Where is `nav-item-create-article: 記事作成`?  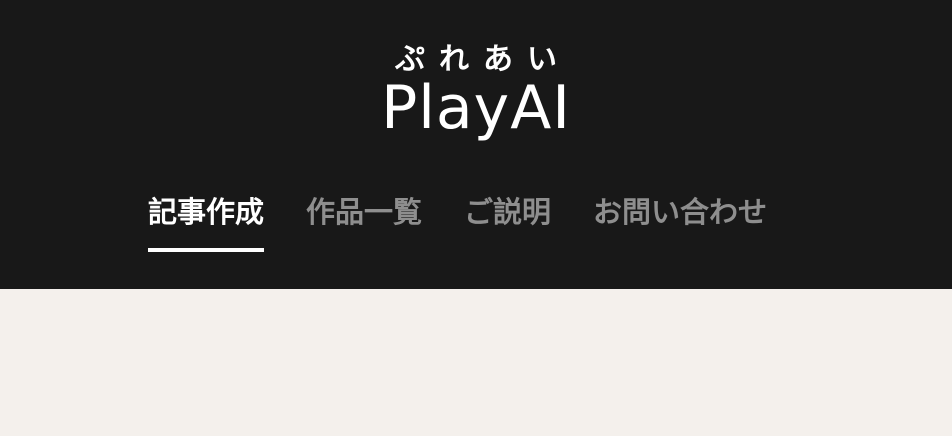 nav-item-create-article: 記事作成 is located at coordinates (206, 221).